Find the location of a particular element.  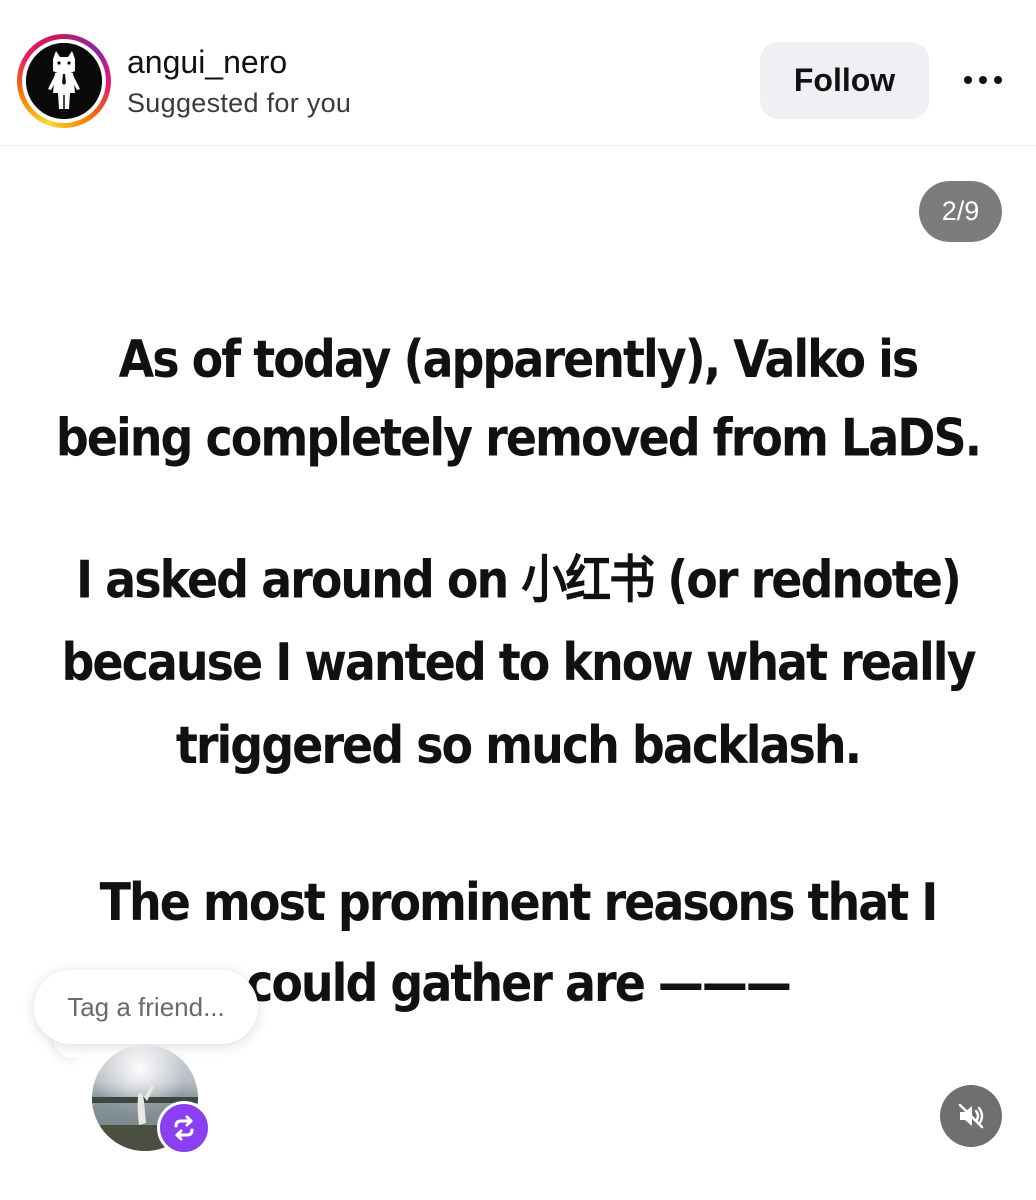

speaker-muted-icon is located at coordinates (971, 1116).